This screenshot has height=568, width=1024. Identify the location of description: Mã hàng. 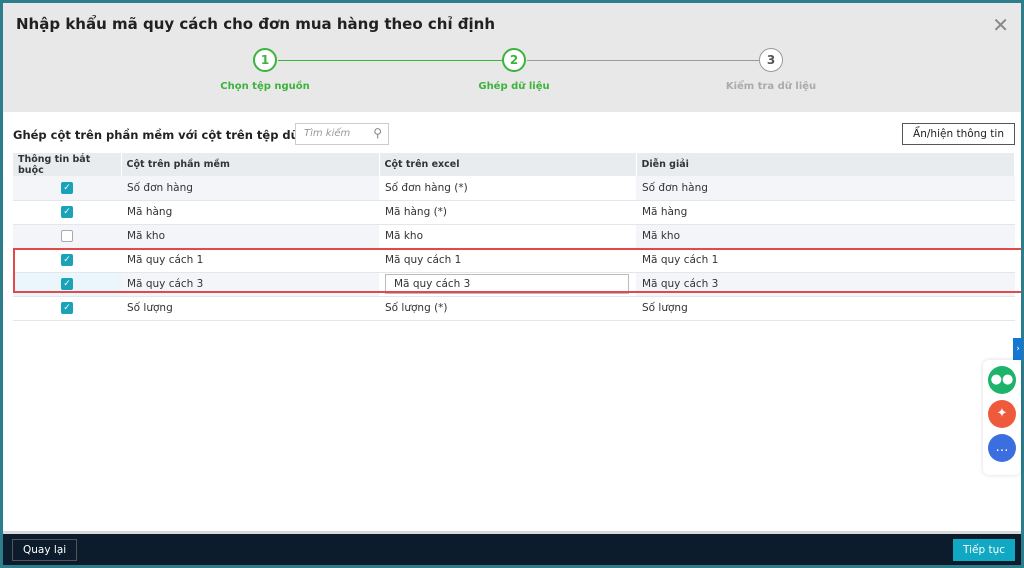
(825, 212).